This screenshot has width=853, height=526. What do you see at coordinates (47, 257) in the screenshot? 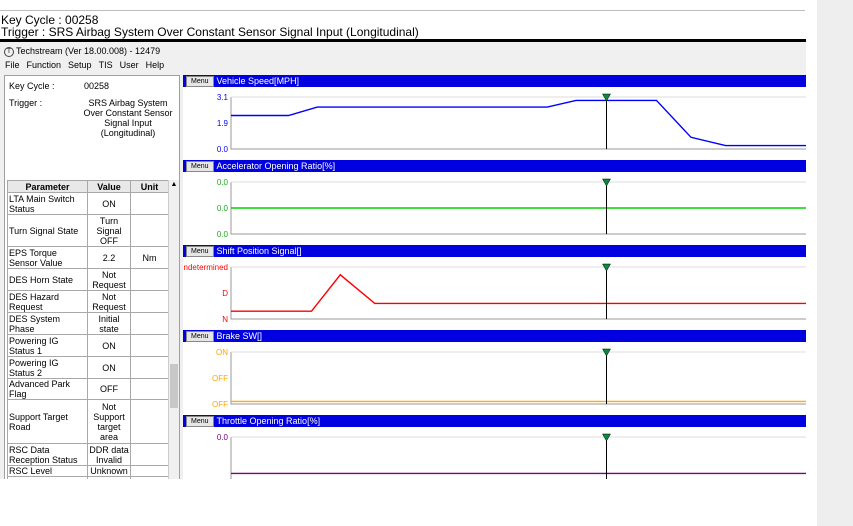
I see `parameter-name: EPS Torque Sensor Value` at bounding box center [47, 257].